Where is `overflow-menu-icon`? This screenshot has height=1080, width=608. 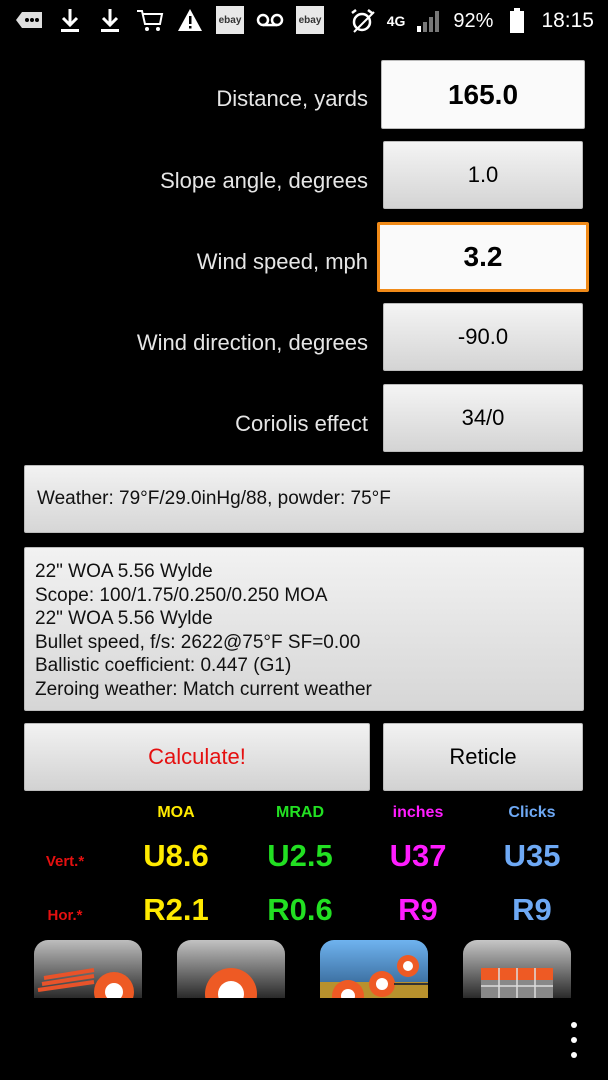 overflow-menu-icon is located at coordinates (574, 1040).